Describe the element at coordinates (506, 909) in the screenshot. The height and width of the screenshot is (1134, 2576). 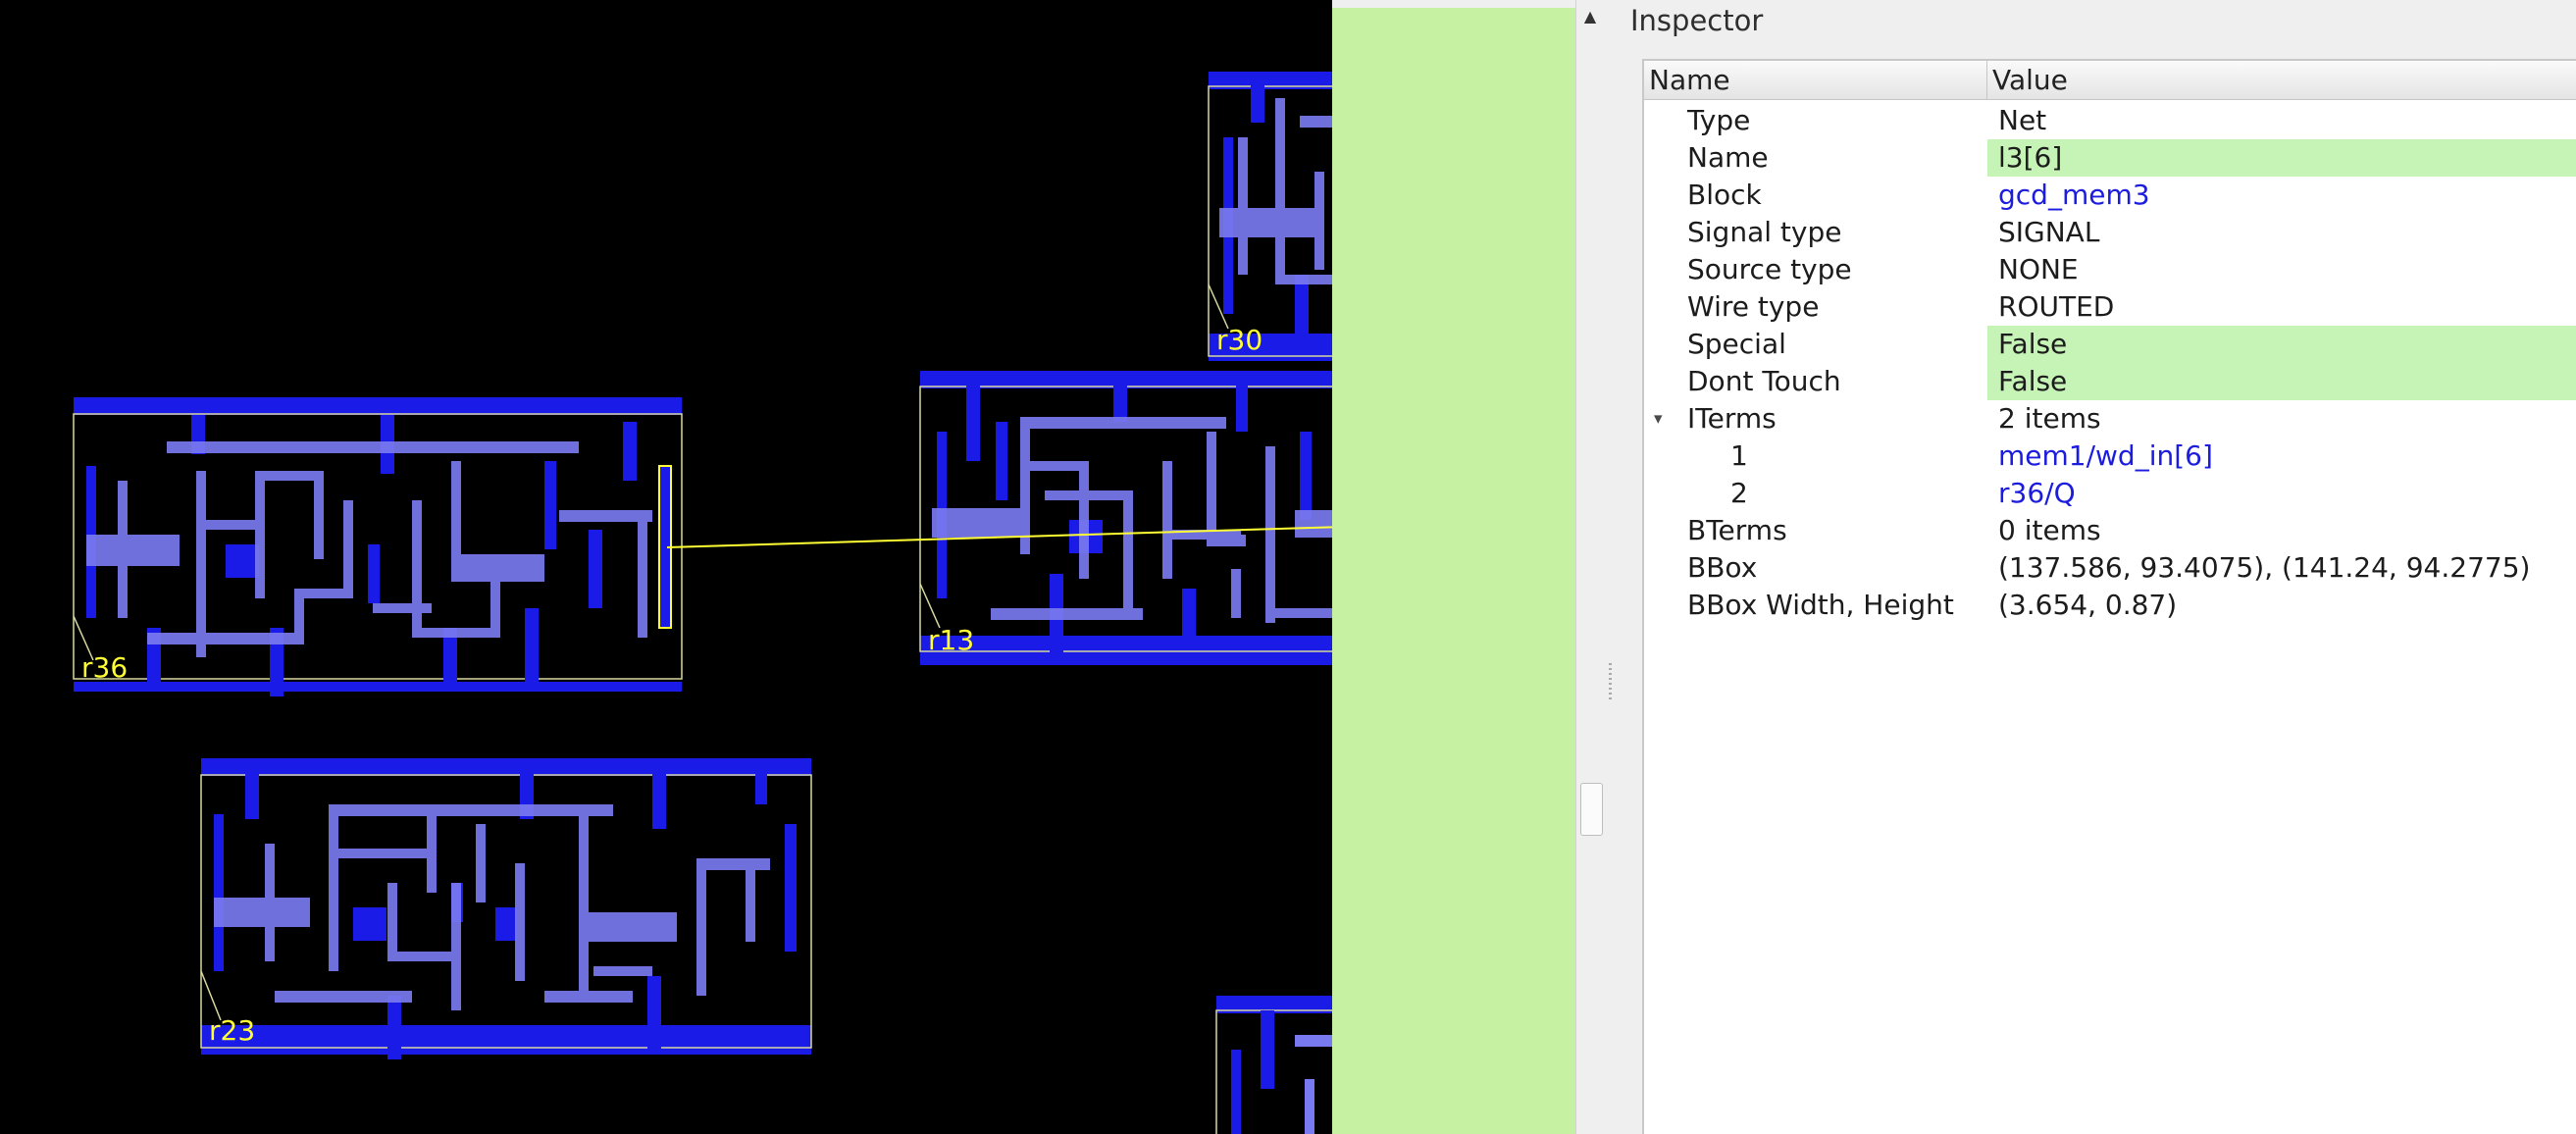
I see `instance-r23: r23` at that location.